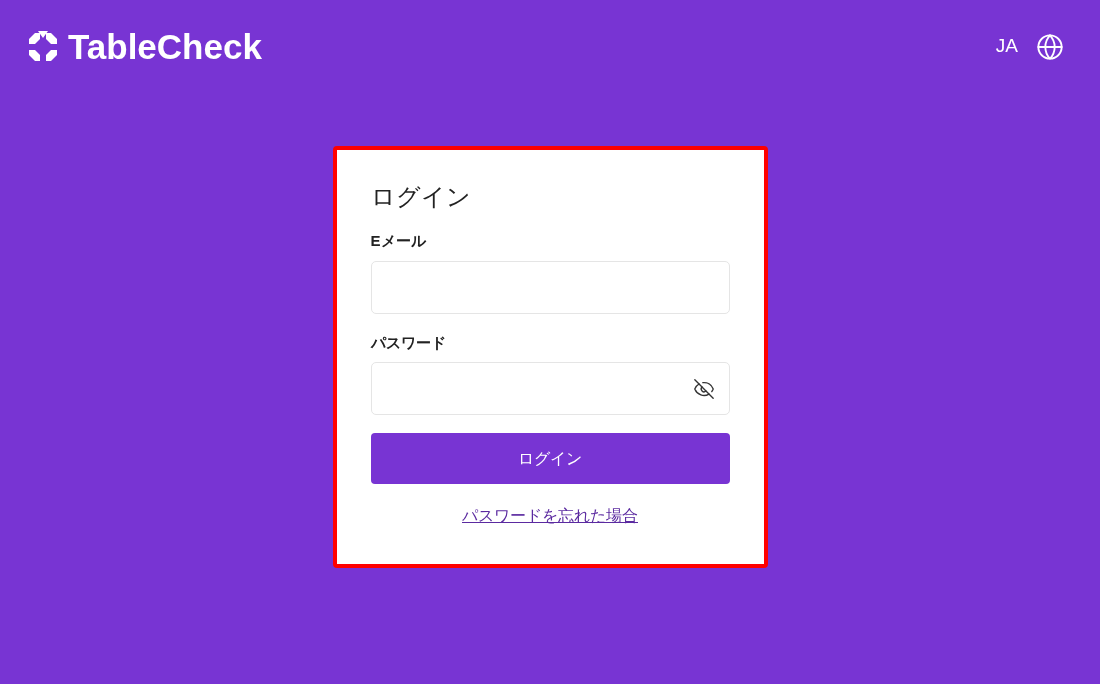  Describe the element at coordinates (550, 516) in the screenshot. I see `forgot-password-link: パスワードを忘れた場合` at that location.